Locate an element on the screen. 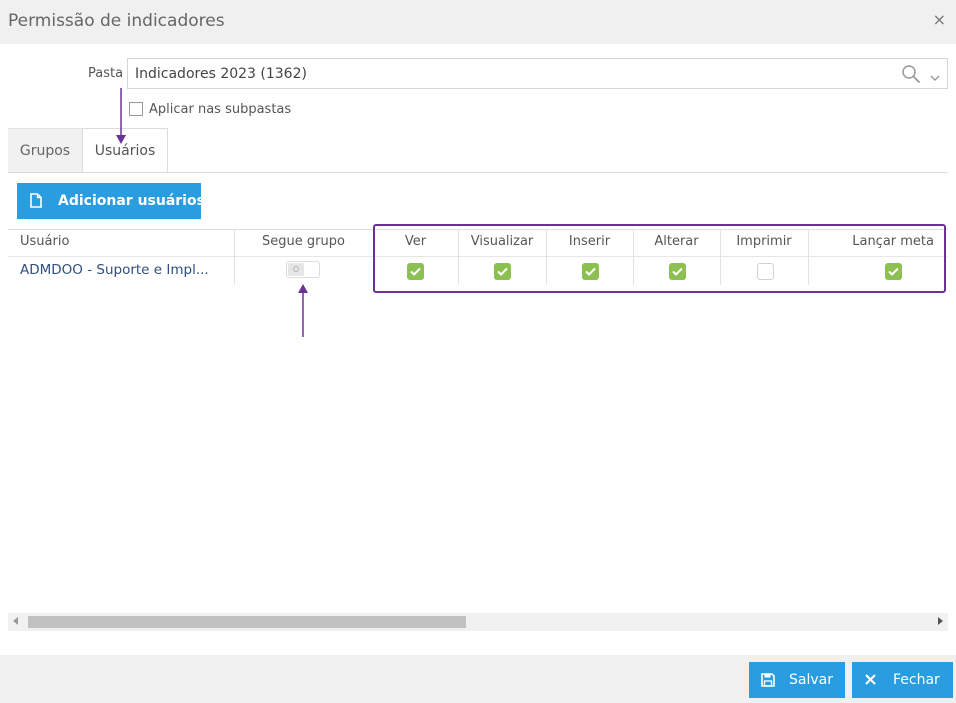  grid-header-border is located at coordinates (478, 256).